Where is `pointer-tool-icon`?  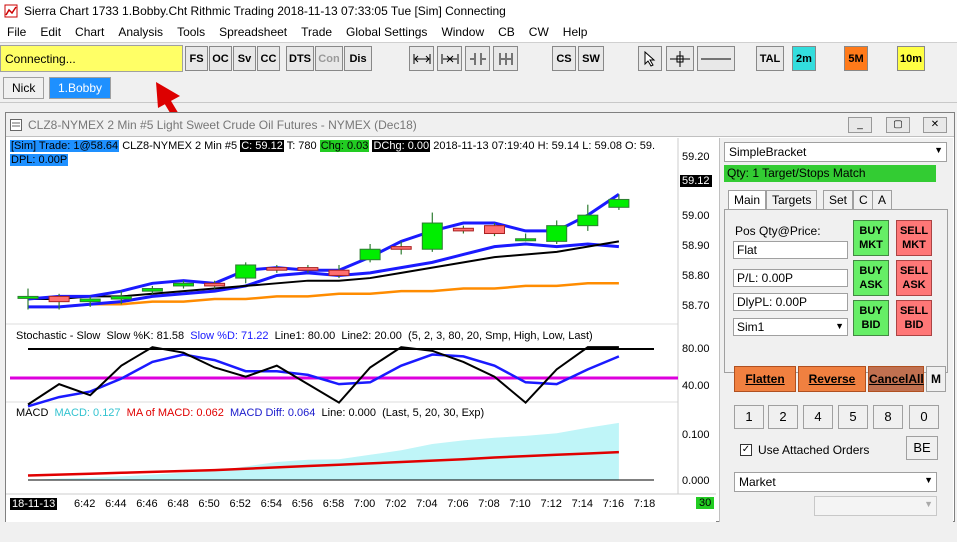 pointer-tool-icon is located at coordinates (650, 58).